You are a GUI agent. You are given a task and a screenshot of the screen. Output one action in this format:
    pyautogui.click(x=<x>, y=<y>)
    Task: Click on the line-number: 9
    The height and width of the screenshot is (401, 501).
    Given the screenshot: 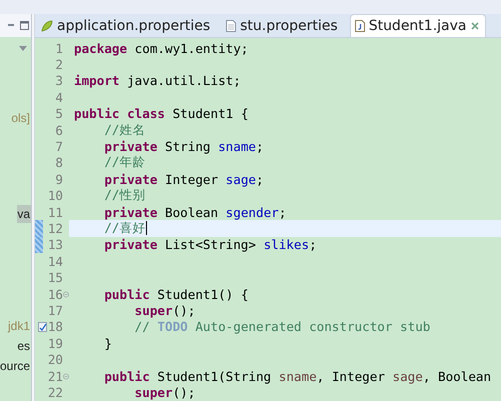 What is the action you would take?
    pyautogui.click(x=59, y=179)
    